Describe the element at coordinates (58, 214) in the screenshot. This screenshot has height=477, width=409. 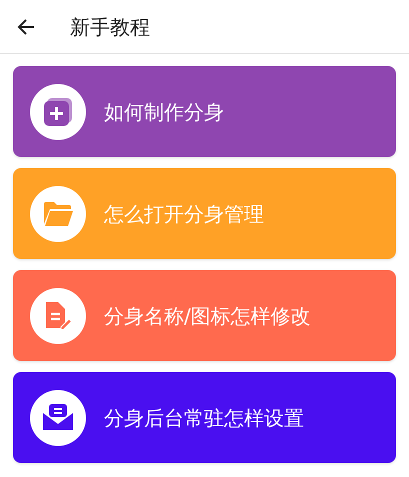
I see `folder-icon` at that location.